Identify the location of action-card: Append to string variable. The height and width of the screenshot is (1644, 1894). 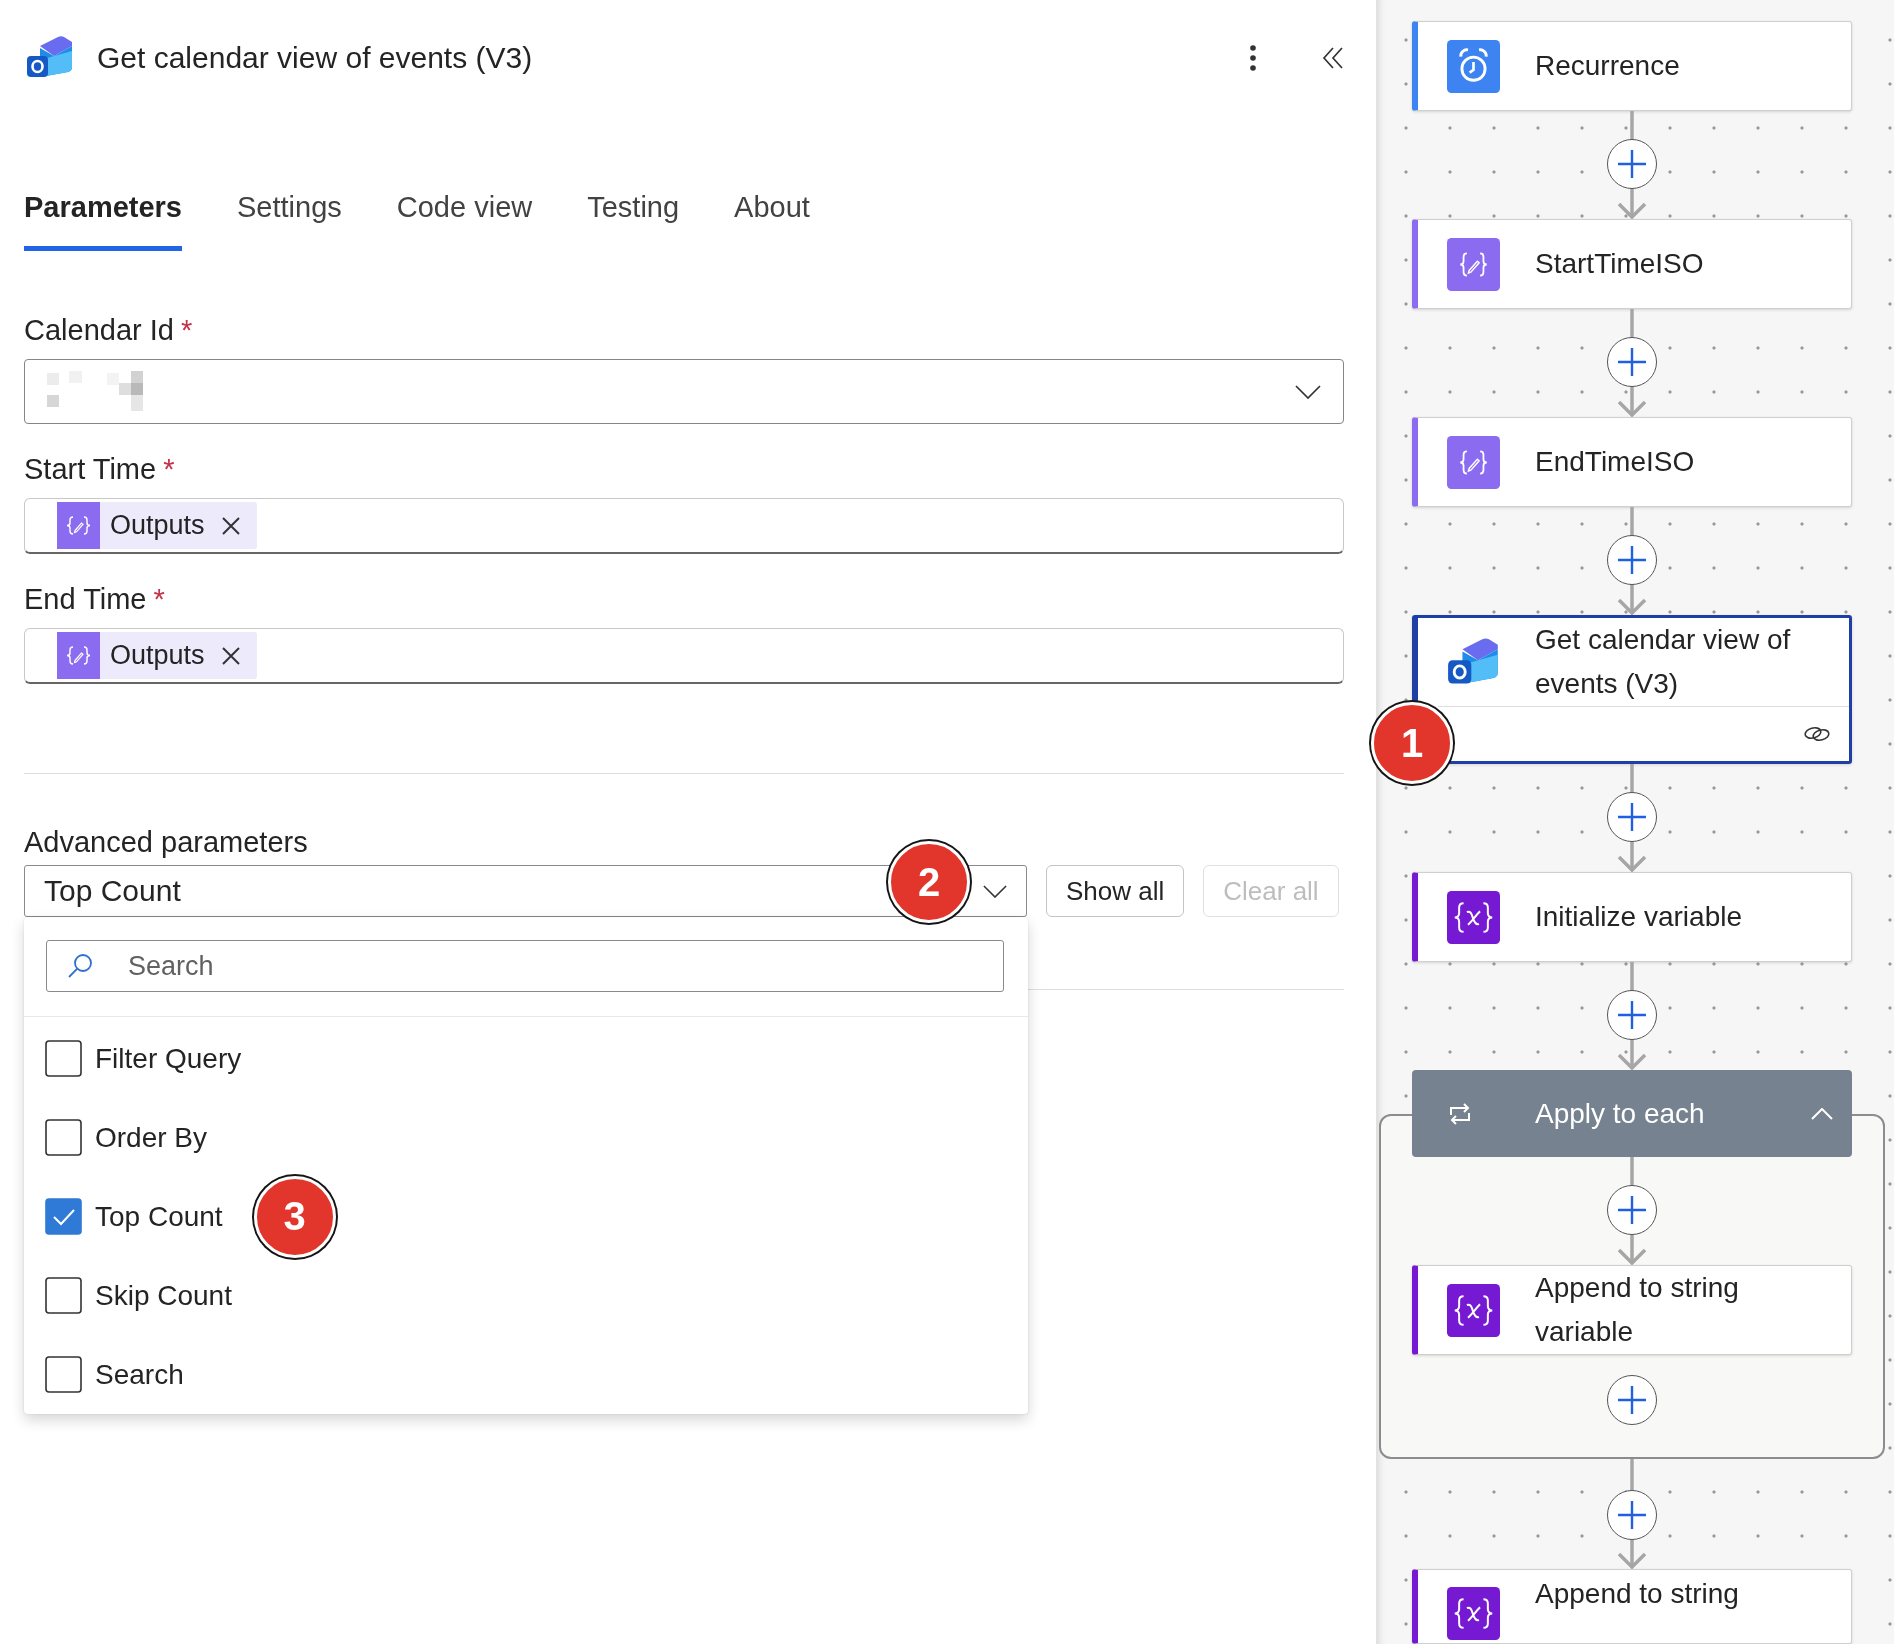
(1632, 1310).